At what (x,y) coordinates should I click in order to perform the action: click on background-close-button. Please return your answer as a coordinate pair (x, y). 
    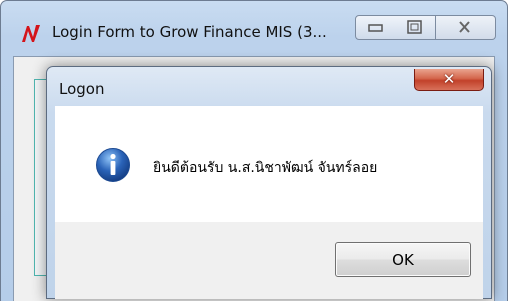
    Looking at the image, I should click on (466, 27).